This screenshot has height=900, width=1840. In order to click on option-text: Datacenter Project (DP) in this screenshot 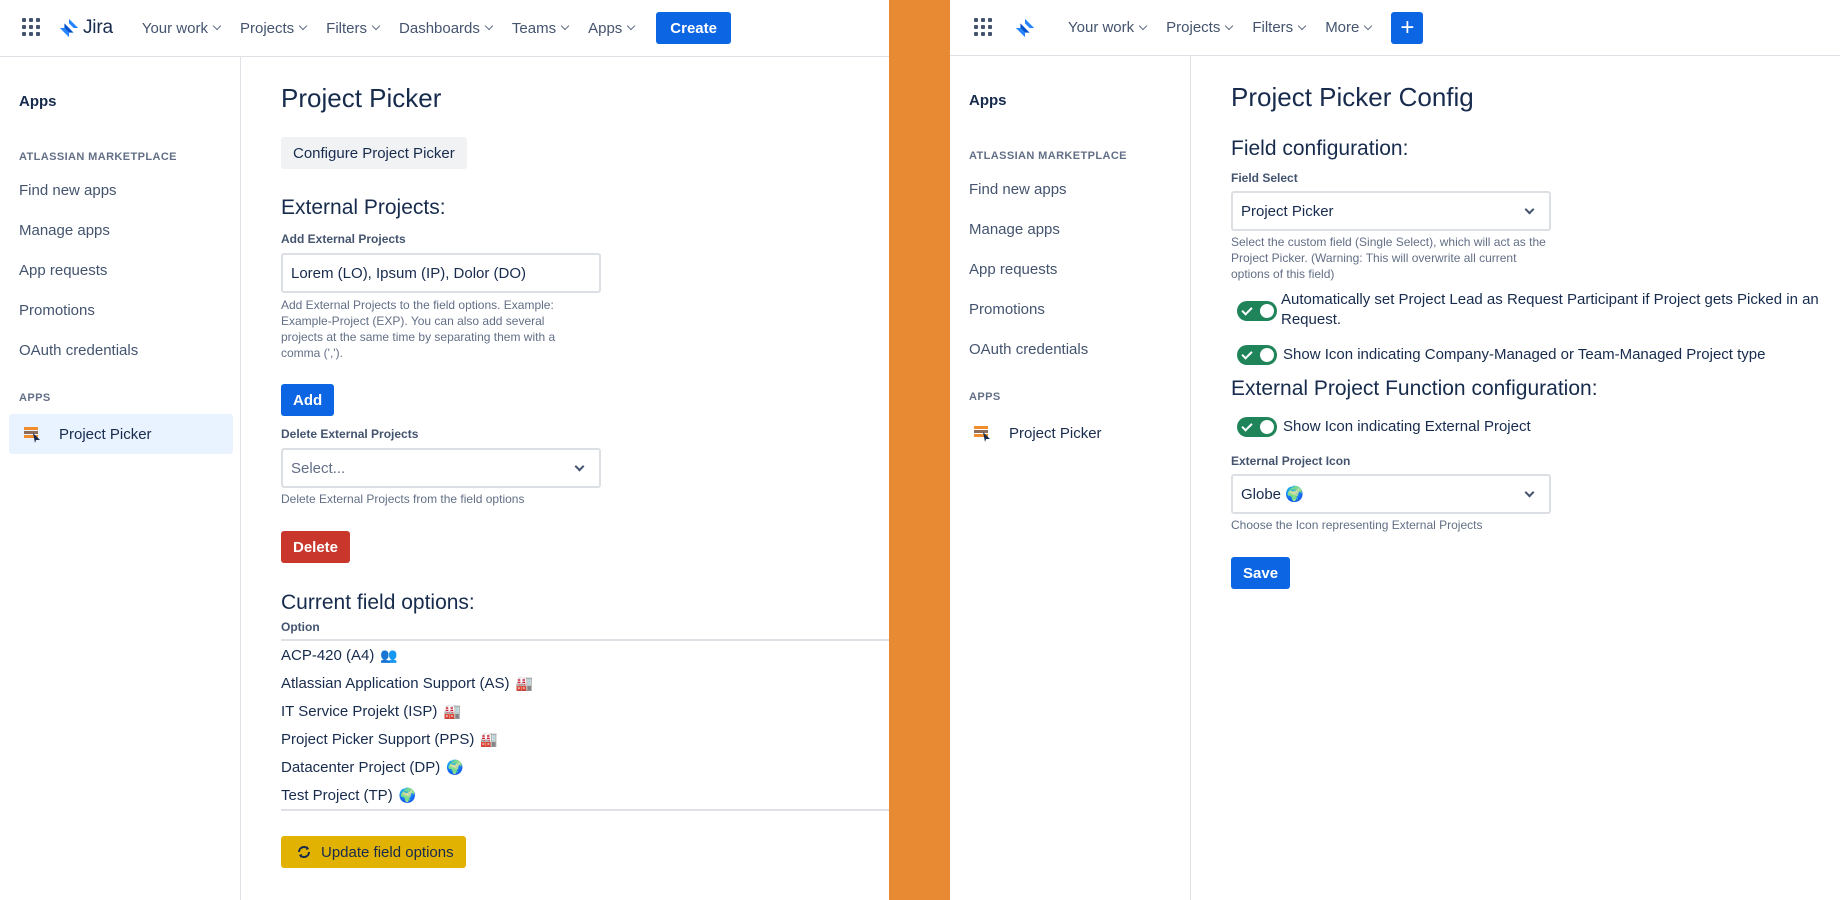, I will do `click(361, 767)`.